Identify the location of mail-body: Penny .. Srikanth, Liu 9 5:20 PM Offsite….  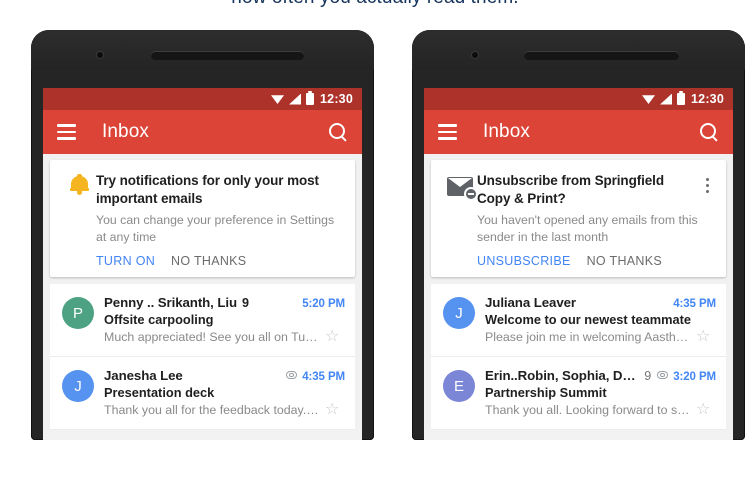
(224, 320).